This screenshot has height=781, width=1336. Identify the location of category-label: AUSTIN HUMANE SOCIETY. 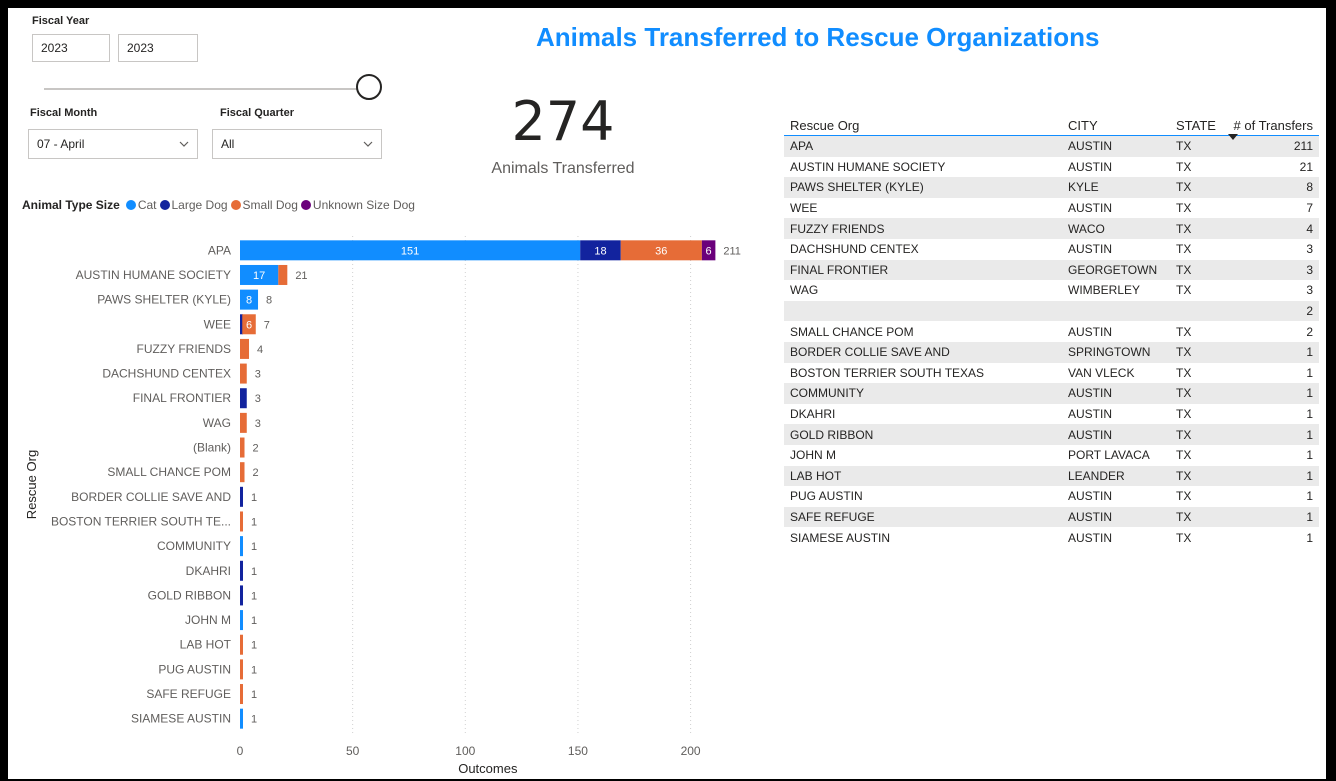
(153, 275).